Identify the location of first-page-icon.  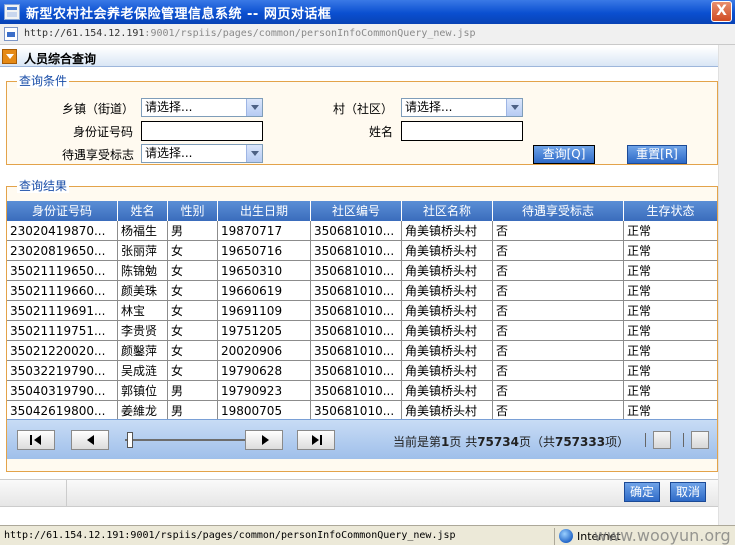
(37, 440).